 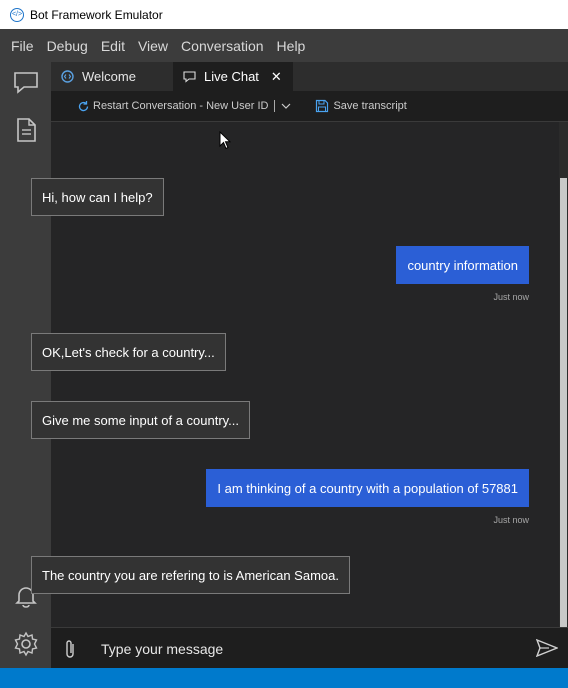 I want to click on divider, so click(x=275, y=106).